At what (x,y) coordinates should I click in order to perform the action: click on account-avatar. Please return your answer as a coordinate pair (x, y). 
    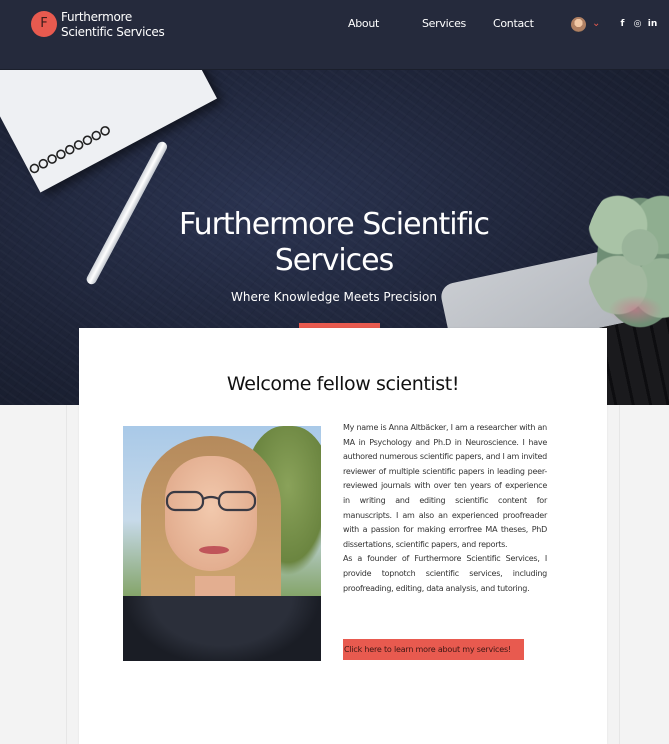
    Looking at the image, I should click on (578, 24).